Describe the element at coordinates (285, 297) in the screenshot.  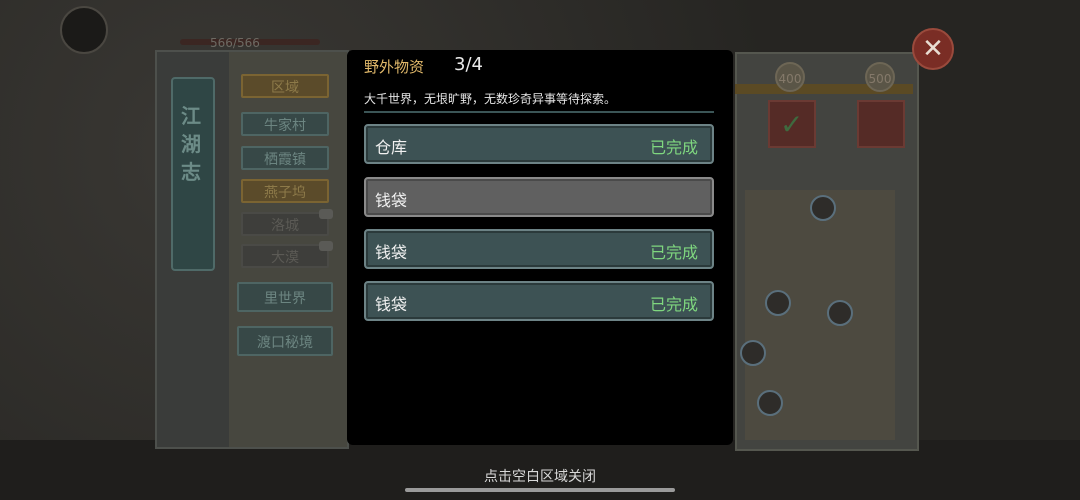
I see `special-button-0: 里世界` at that location.